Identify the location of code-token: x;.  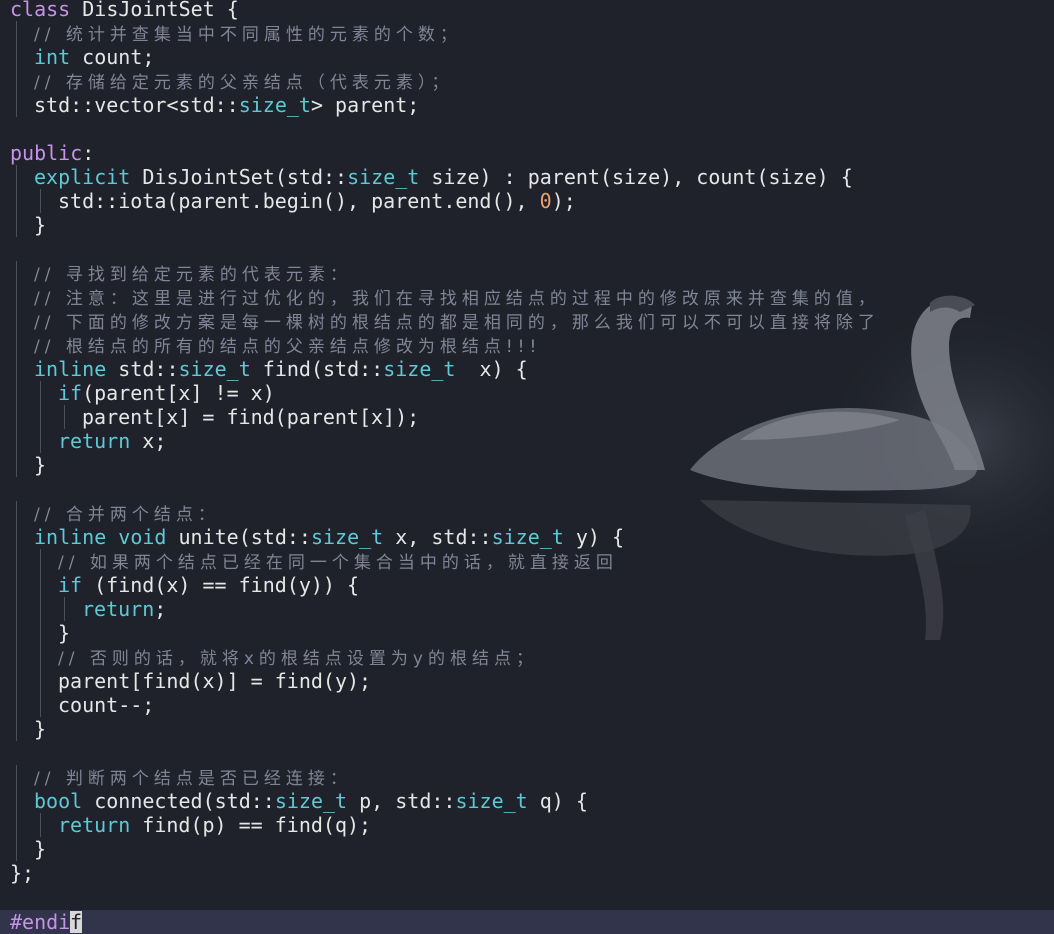
(148, 441).